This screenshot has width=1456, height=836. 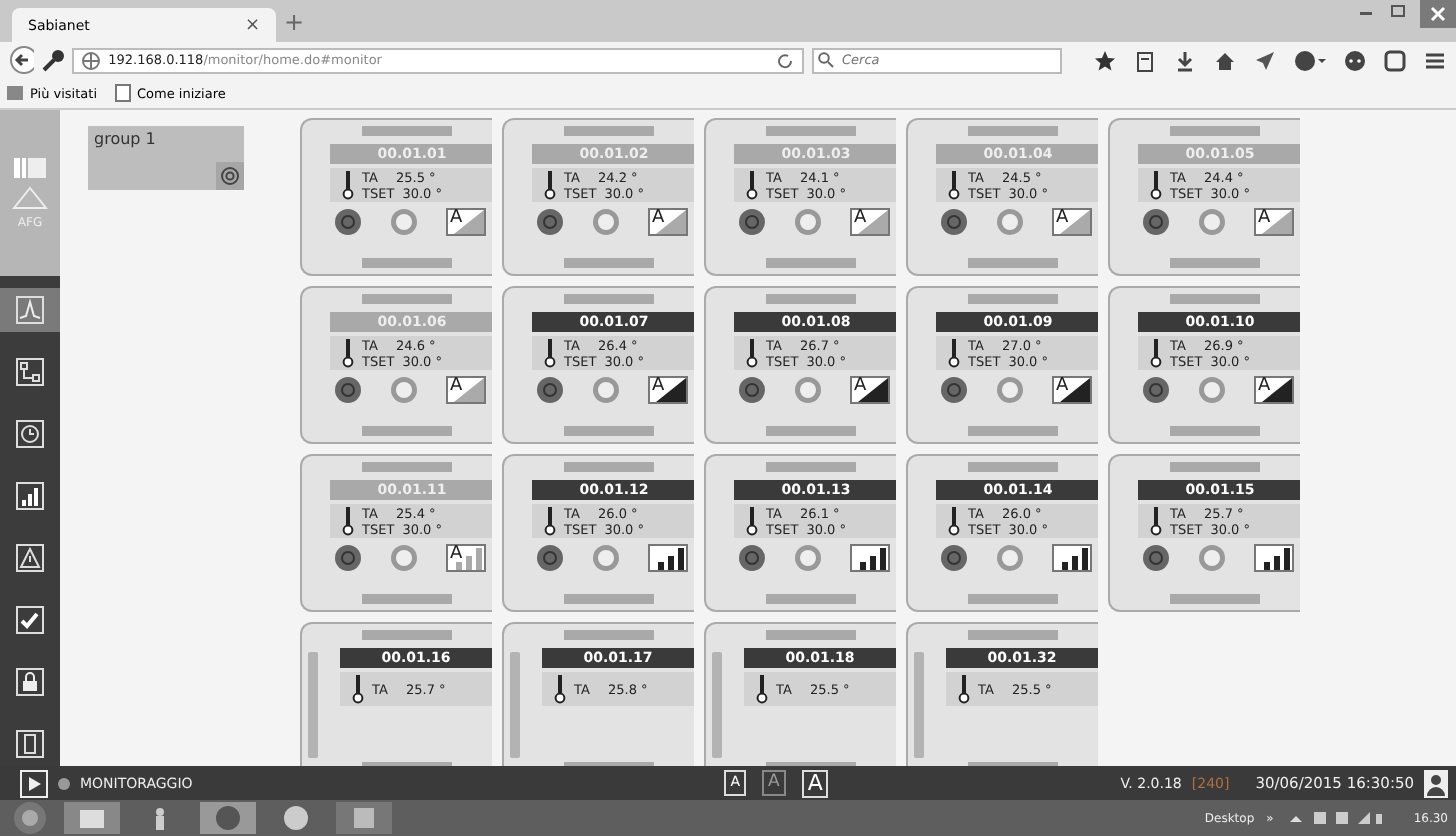 I want to click on home-icon, so click(x=1225, y=60).